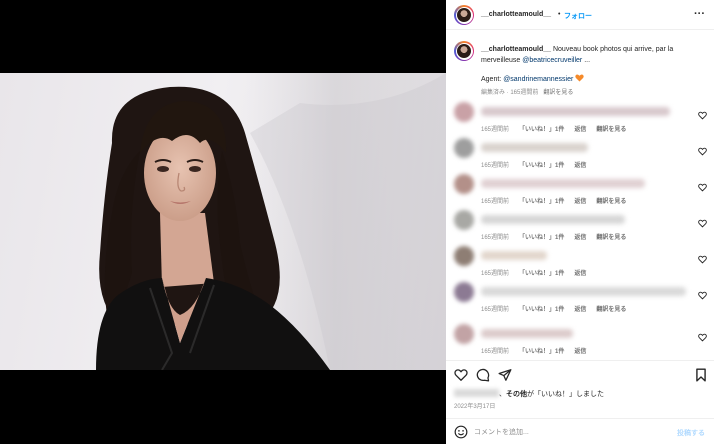  I want to click on follow-button: フォロー, so click(578, 16).